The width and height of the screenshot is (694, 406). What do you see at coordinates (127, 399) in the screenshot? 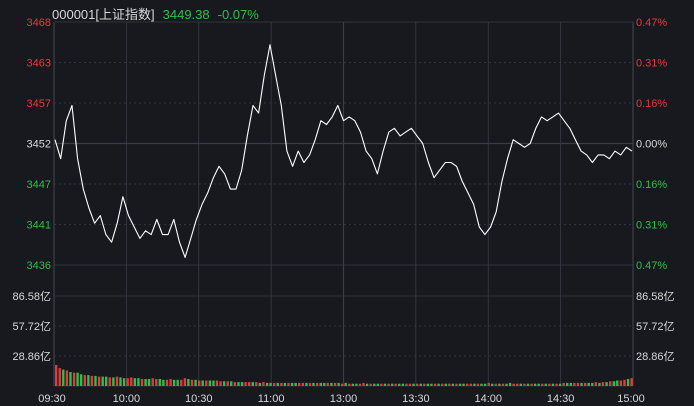
I see `time-tick-label: 10:00` at bounding box center [127, 399].